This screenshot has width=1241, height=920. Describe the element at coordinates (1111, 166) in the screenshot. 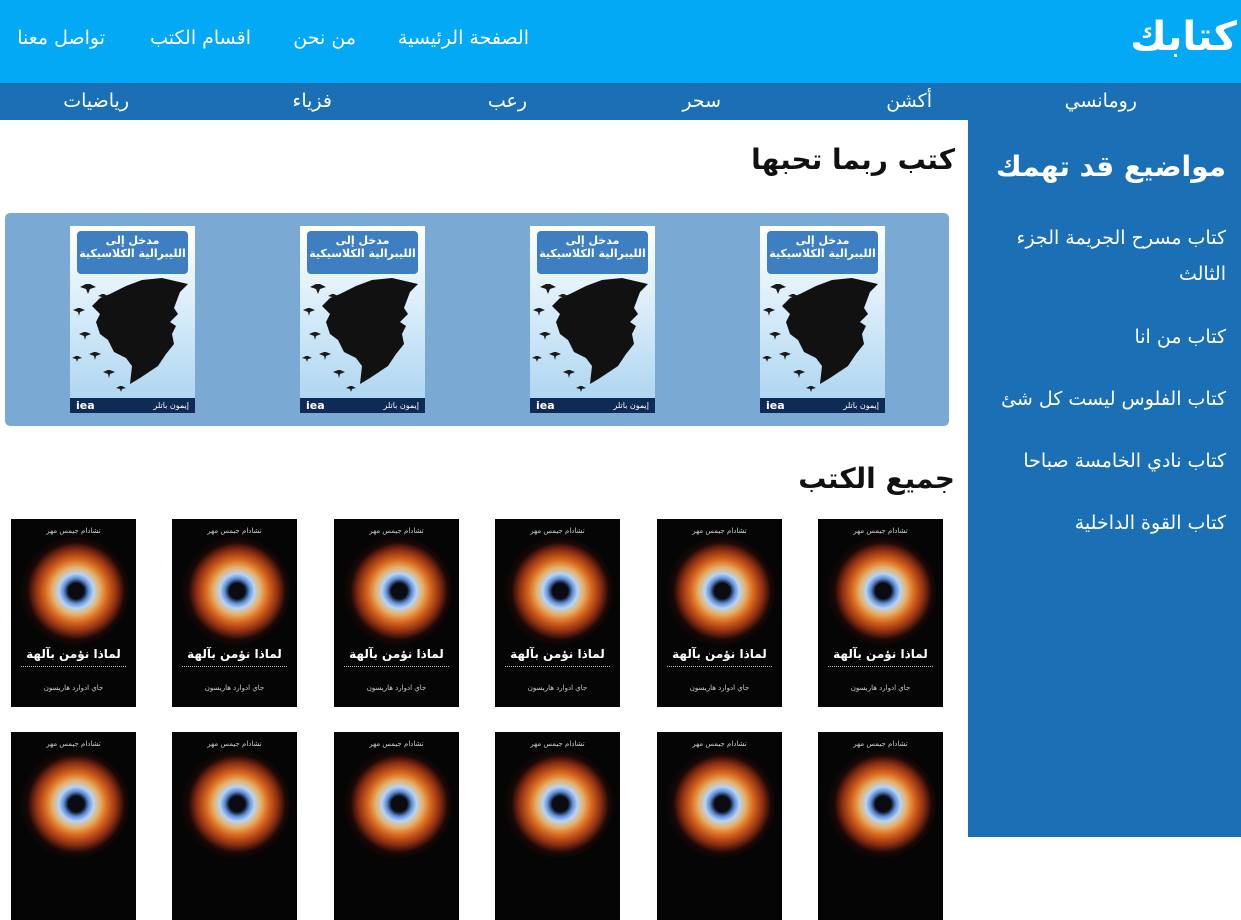

I see `sidebar-title: مواضيع قد تهمك` at that location.